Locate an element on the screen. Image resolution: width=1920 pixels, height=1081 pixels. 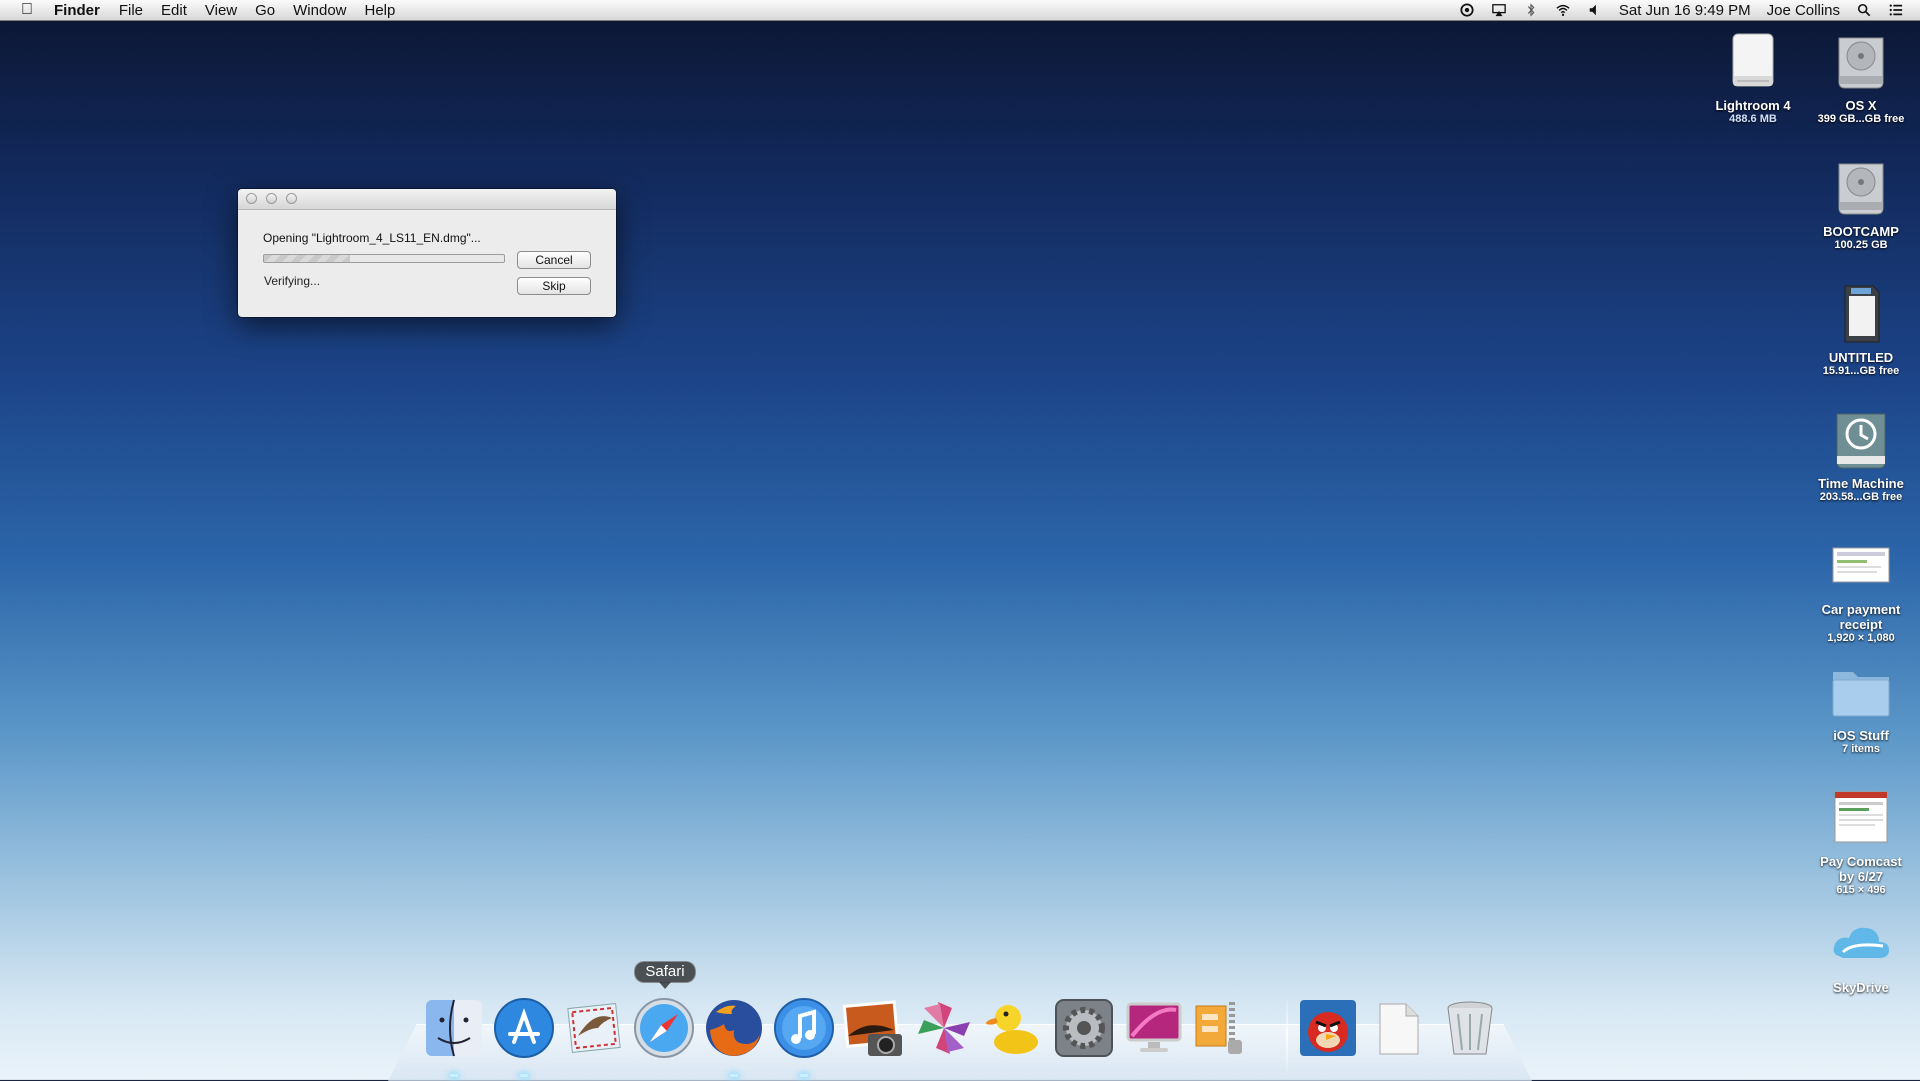
cleanmymac-icon is located at coordinates (1154, 1028).